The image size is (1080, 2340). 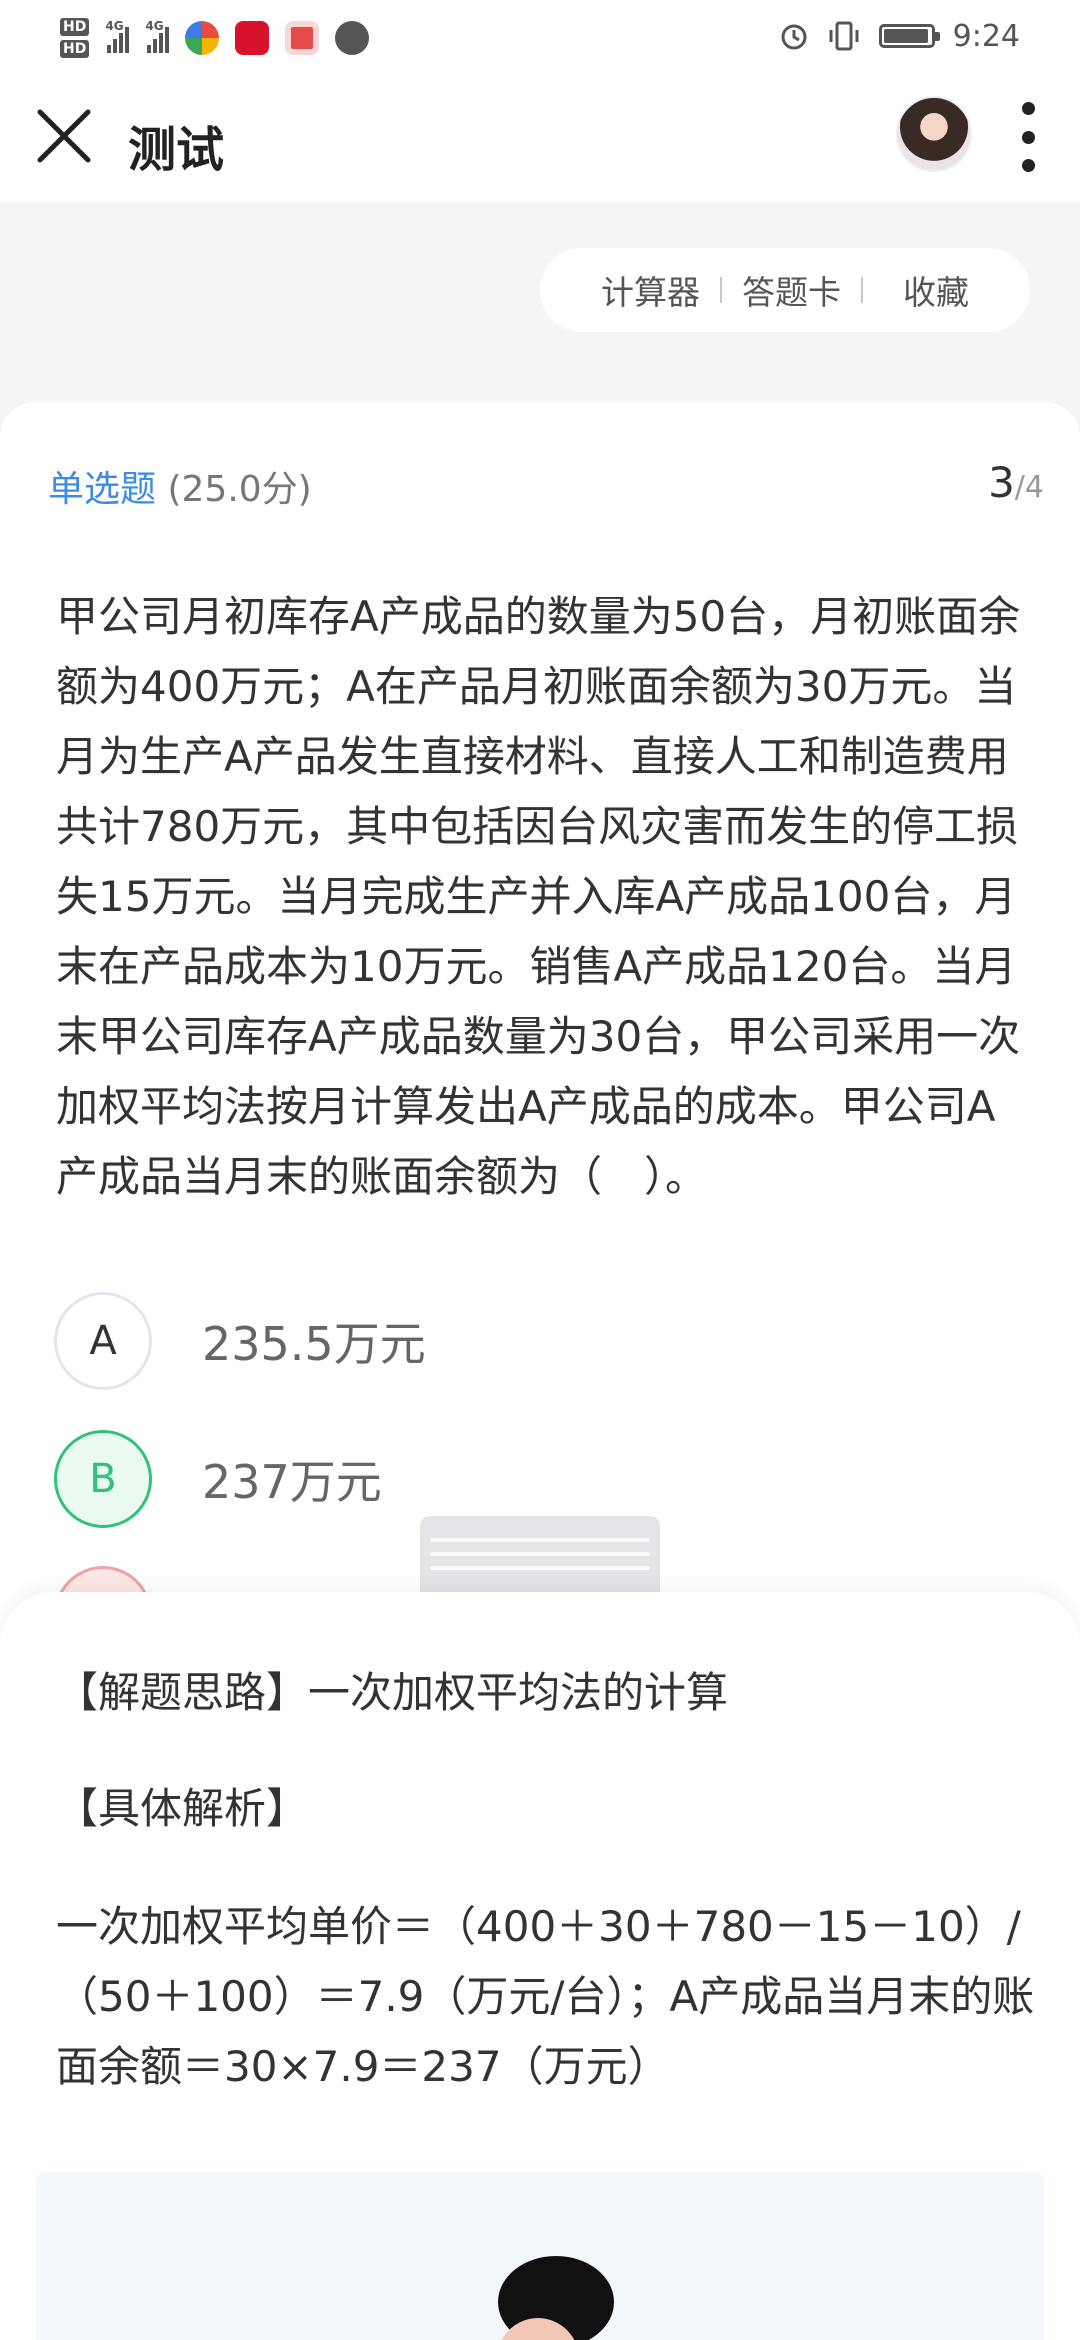 What do you see at coordinates (556, 2298) in the screenshot?
I see `character-illustration` at bounding box center [556, 2298].